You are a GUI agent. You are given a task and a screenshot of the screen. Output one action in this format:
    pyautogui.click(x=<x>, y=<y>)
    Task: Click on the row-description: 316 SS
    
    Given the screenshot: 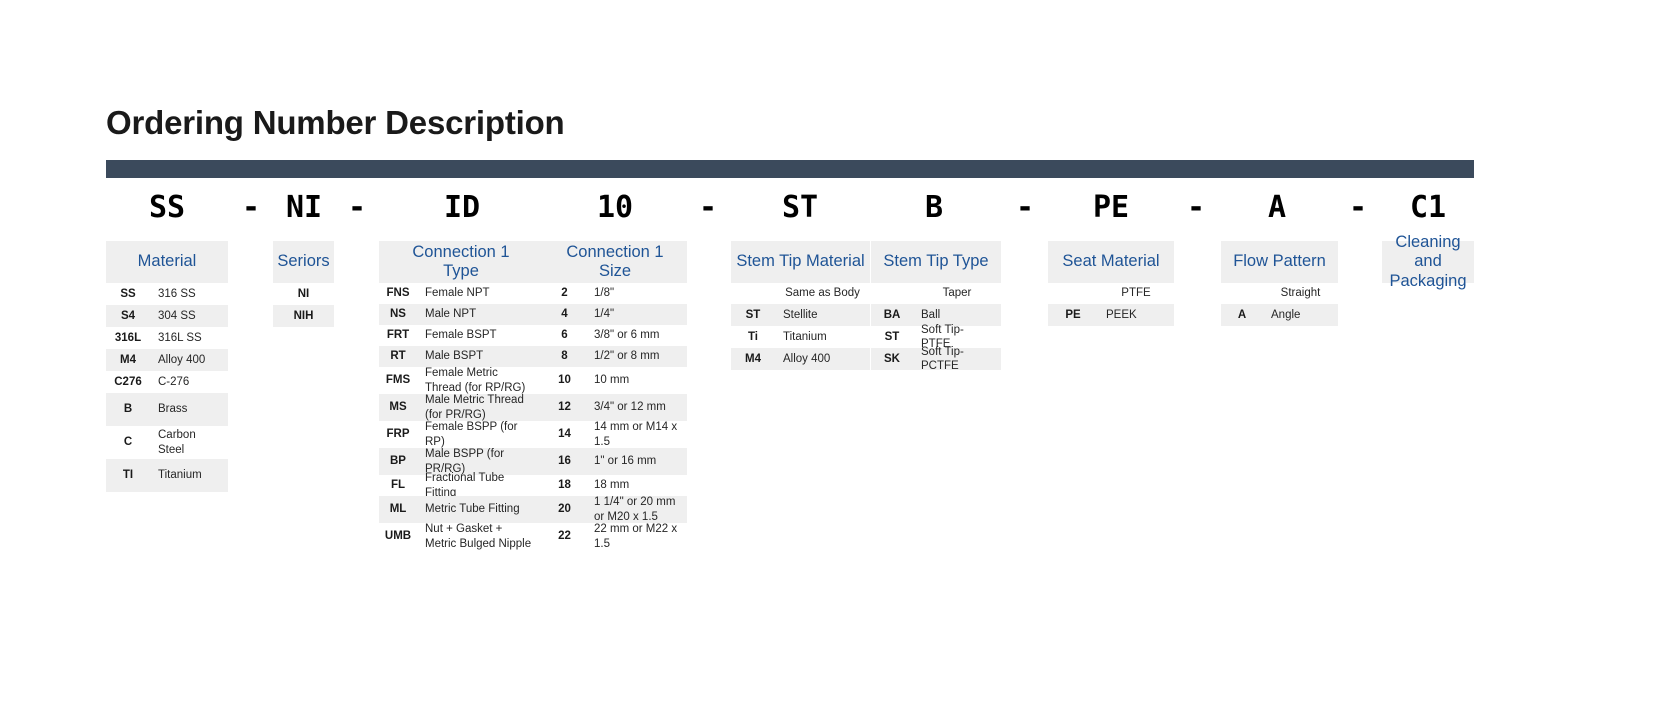 What is the action you would take?
    pyautogui.click(x=189, y=294)
    